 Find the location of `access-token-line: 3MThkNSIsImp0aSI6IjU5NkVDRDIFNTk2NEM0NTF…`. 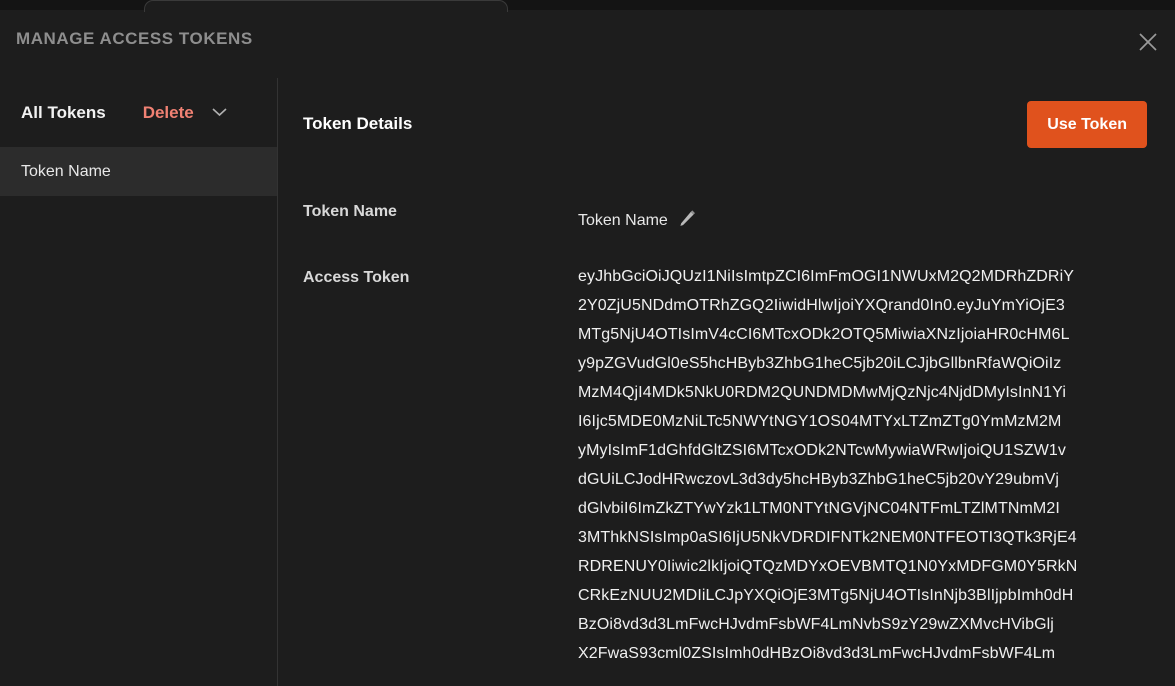

access-token-line: 3MThkNSIsImp0aSI6IjU5NkVDRDIFNTk2NEM0NTF… is located at coordinates (827, 537).